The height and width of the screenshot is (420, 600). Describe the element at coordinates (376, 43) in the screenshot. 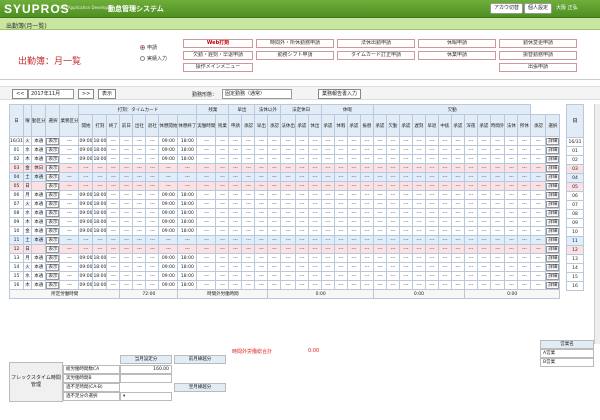

I see `holiday-work-request-button: 法休出勤申請` at that location.